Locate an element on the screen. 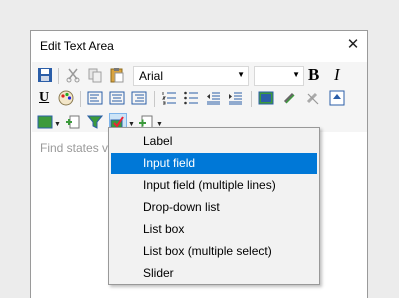  bold-button: B is located at coordinates (313, 75).